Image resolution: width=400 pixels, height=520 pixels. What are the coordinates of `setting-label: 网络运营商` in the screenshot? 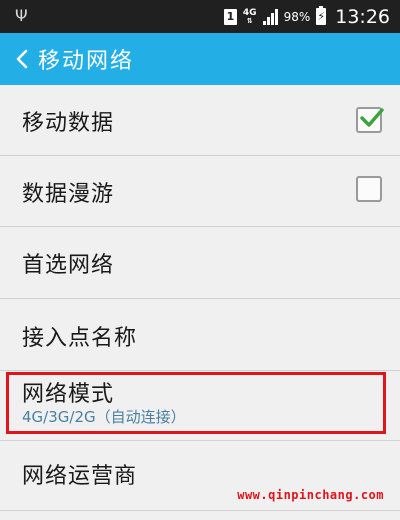 It's located at (80, 476).